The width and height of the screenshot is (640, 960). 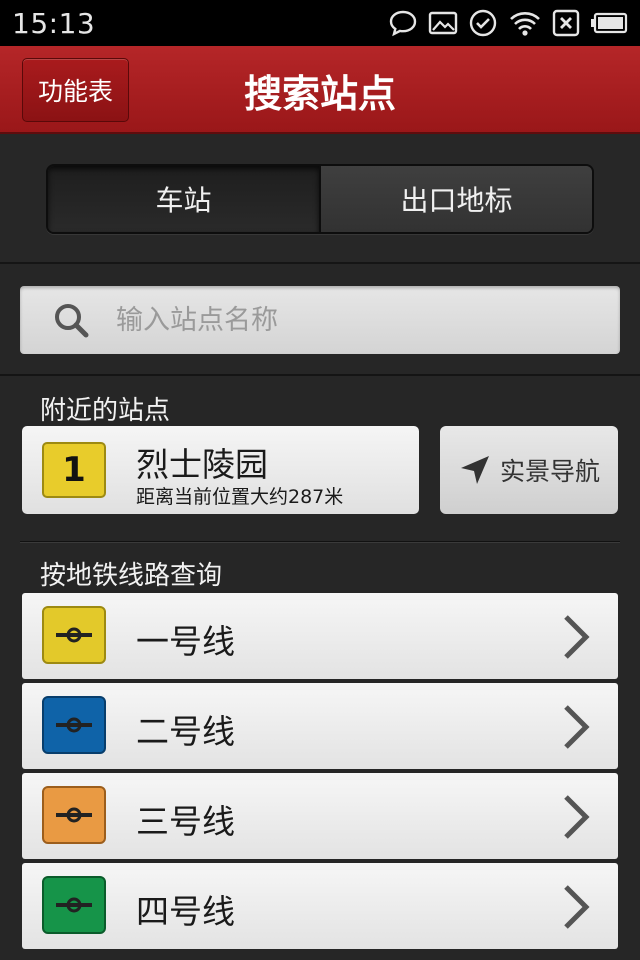 What do you see at coordinates (566, 23) in the screenshot?
I see `sim-blocked-icon` at bounding box center [566, 23].